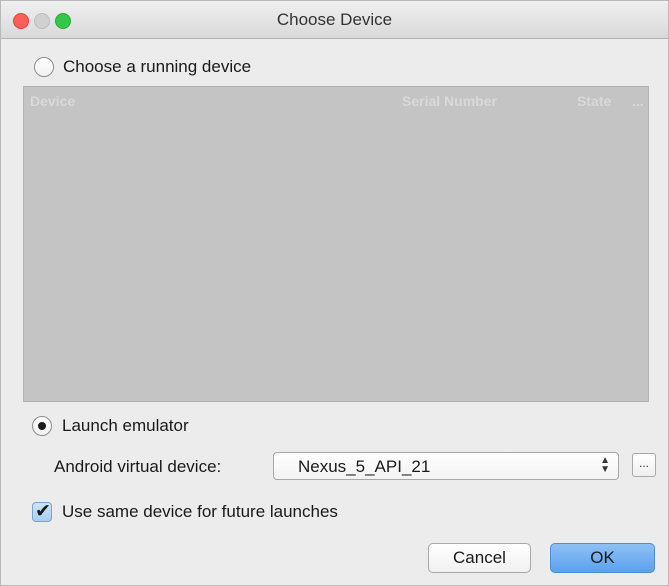 The height and width of the screenshot is (586, 669). I want to click on radio-selected-dot, so click(42, 426).